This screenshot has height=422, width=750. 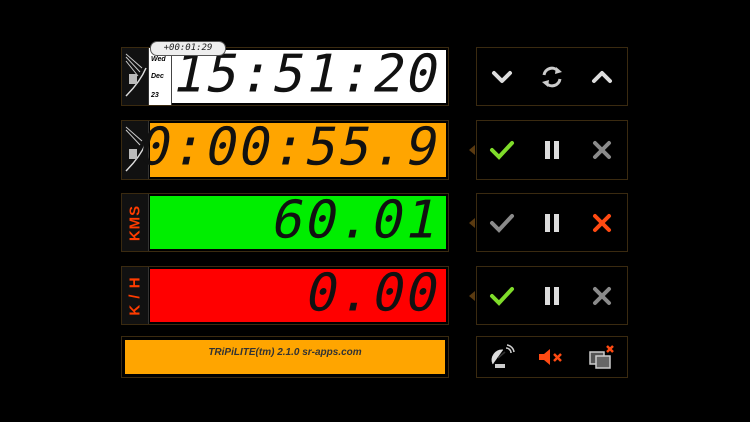 What do you see at coordinates (157, 76) in the screenshot?
I see `month-label: Dec` at bounding box center [157, 76].